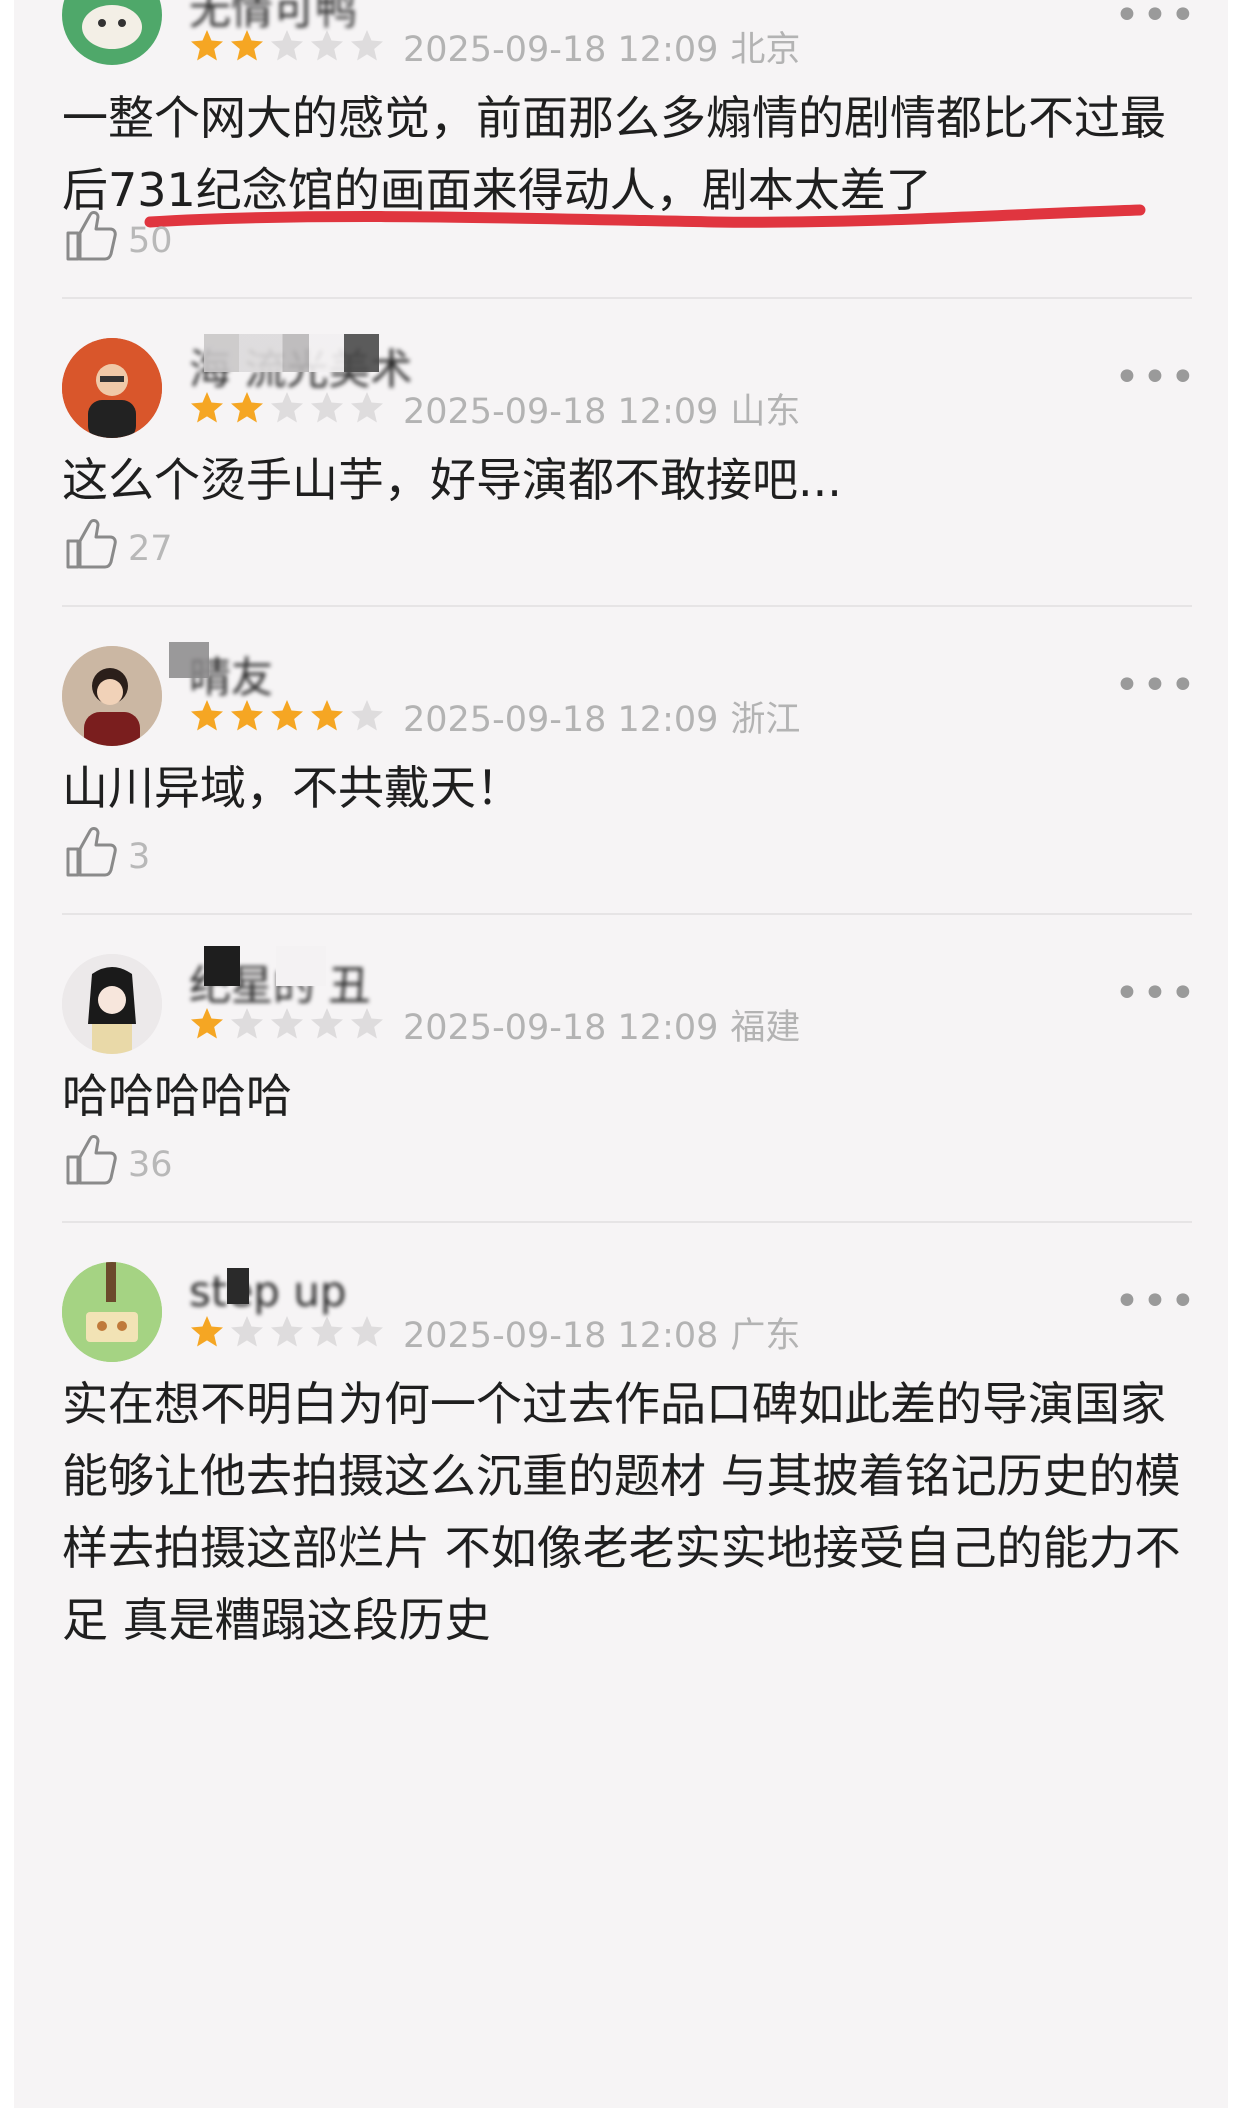 This screenshot has width=1242, height=2108. I want to click on comment-region: 广东, so click(765, 1336).